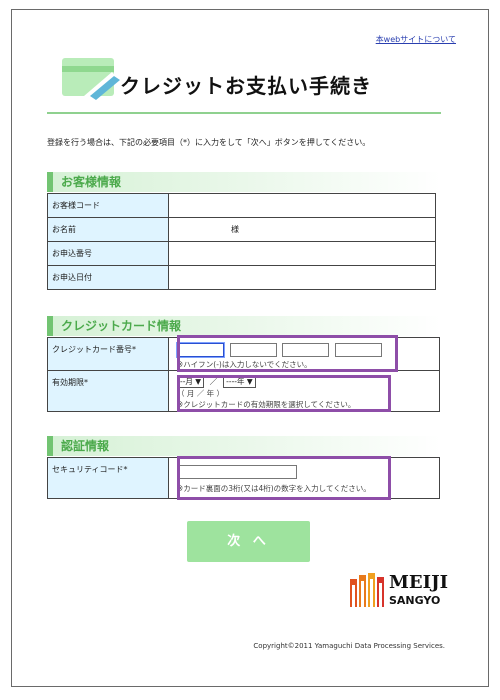 Image resolution: width=500 pixels, height=700 pixels. Describe the element at coordinates (108, 354) in the screenshot. I see `card-number-label: クレジットカード番号*` at that location.